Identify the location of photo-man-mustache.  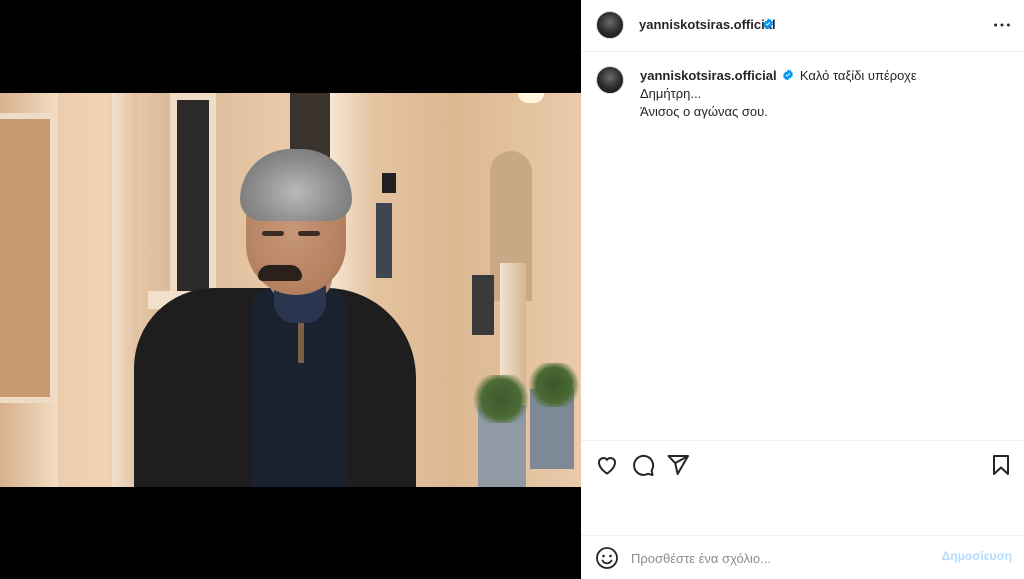
(280, 273).